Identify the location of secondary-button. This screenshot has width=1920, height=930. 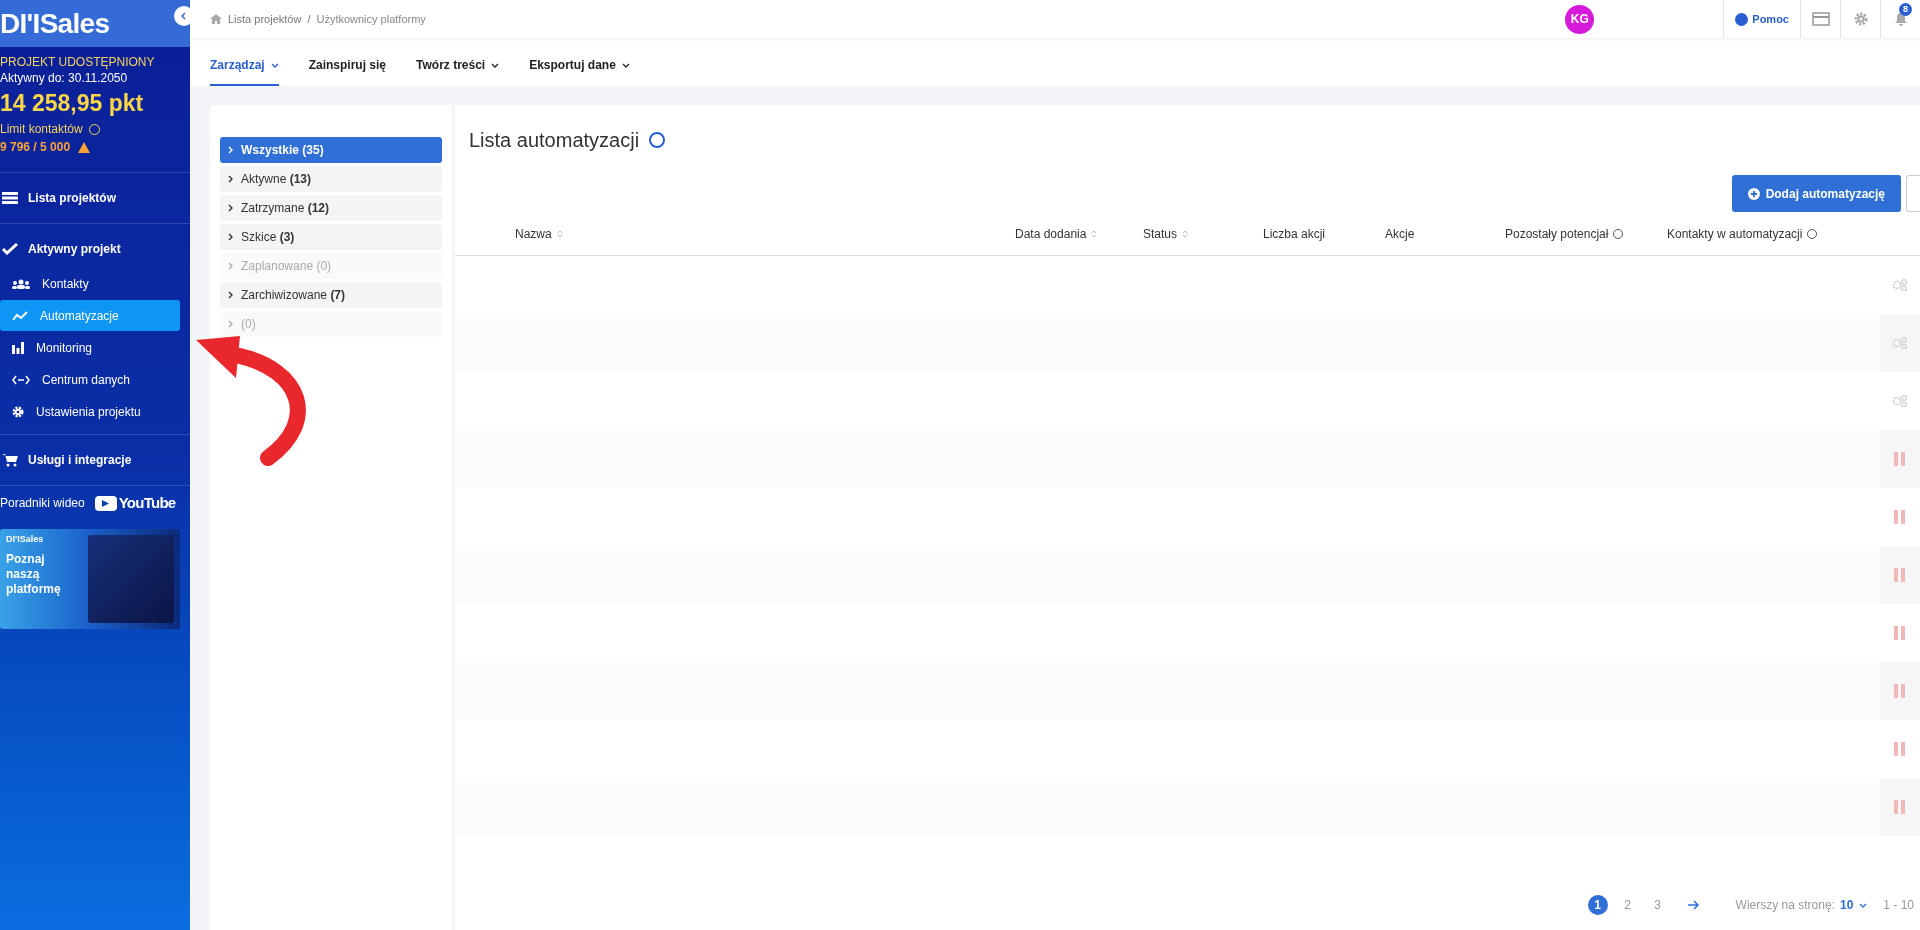
(1913, 193).